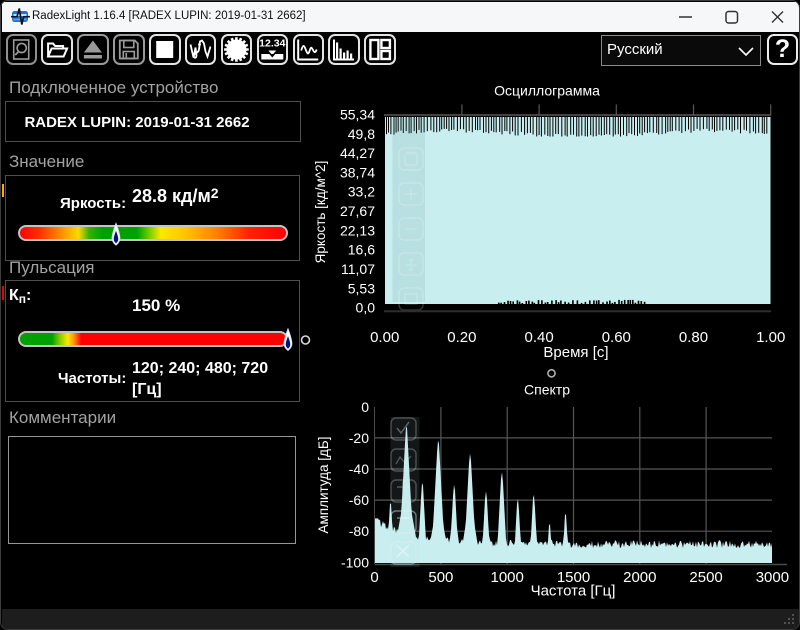  Describe the element at coordinates (639, 577) in the screenshot. I see `svg-text: 2000` at that location.